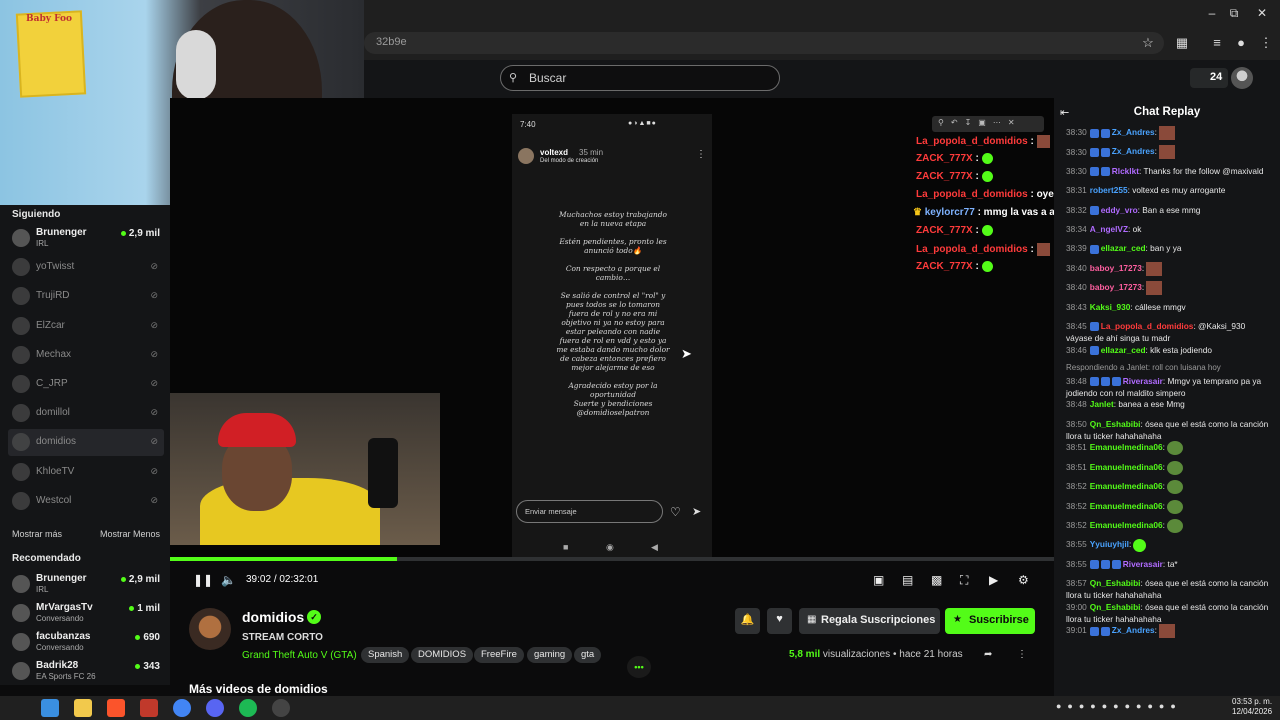  Describe the element at coordinates (1119, 210) in the screenshot. I see `chat-username: eddy_vro` at that location.